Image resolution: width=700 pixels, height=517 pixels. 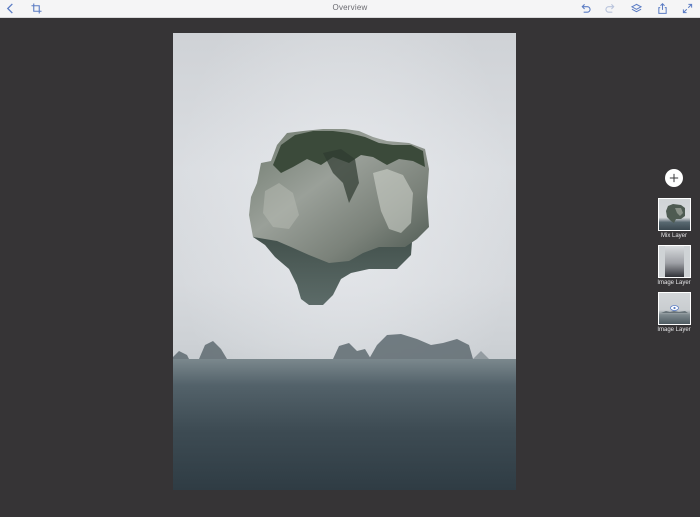 I want to click on undo-icon, so click(x=585, y=8).